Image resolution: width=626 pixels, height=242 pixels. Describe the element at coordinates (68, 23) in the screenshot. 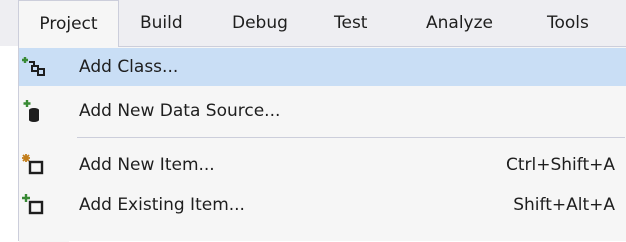

I see `menu-project: Project` at that location.